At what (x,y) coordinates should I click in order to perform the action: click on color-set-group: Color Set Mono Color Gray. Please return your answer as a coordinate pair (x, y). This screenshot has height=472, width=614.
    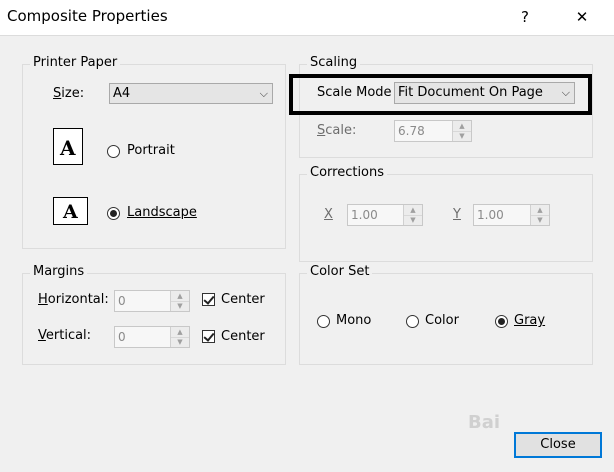
    Looking at the image, I should click on (446, 314).